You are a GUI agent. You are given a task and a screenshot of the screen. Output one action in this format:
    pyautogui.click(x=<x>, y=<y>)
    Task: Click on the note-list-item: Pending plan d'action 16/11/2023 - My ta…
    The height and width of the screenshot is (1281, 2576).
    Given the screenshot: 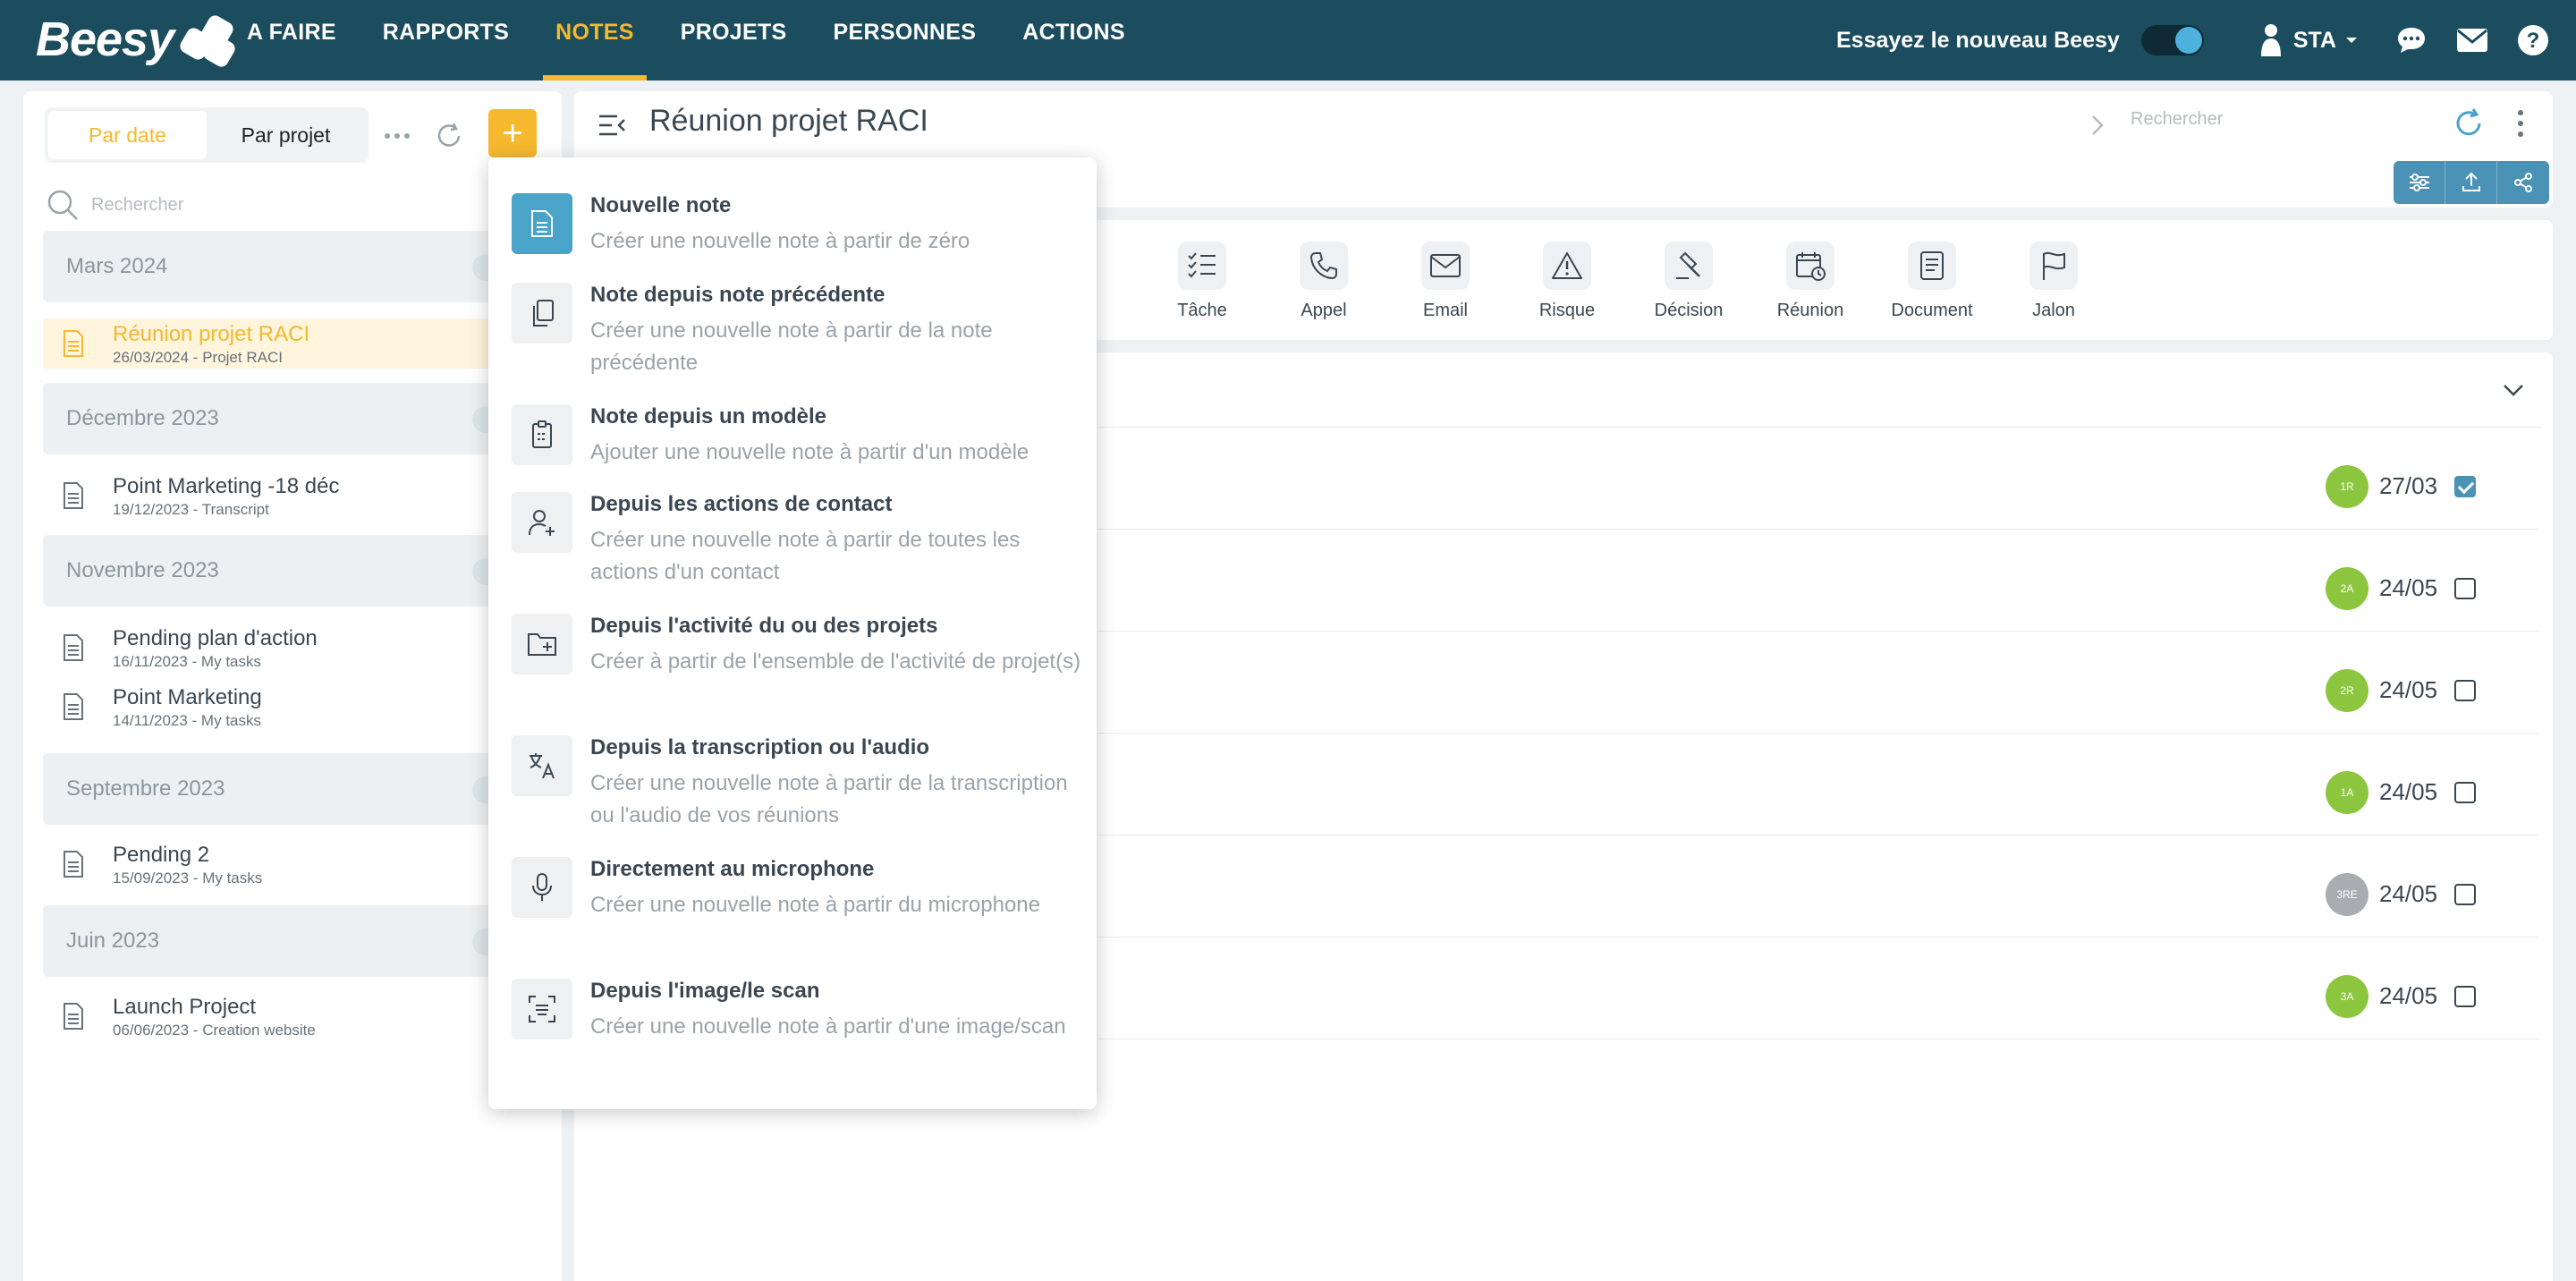 What is the action you would take?
    pyautogui.click(x=284, y=648)
    